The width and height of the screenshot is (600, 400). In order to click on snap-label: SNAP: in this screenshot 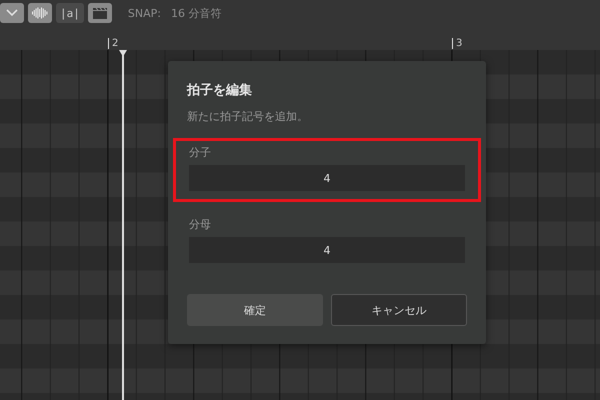, I will do `click(144, 13)`.